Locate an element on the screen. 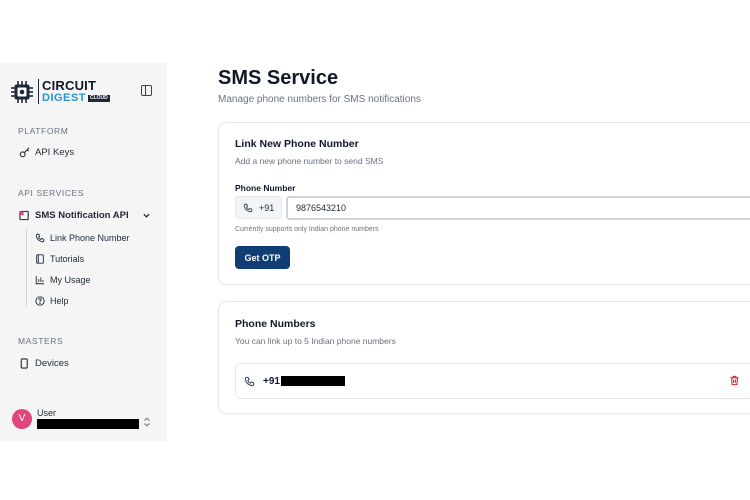  section-platform: PLATFORM is located at coordinates (43, 131).